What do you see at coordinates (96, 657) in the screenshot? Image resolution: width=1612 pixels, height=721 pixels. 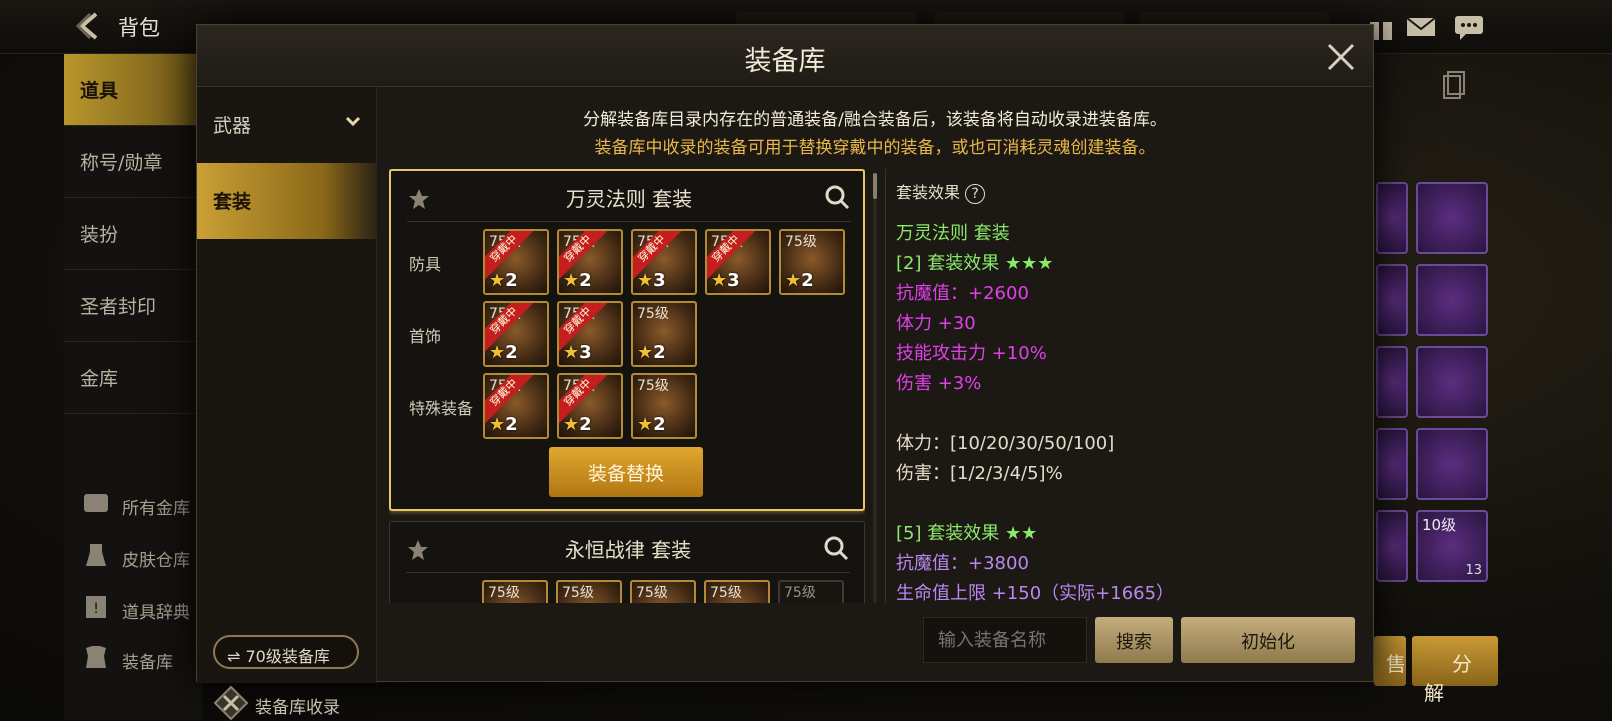 I see `armor-icon` at bounding box center [96, 657].